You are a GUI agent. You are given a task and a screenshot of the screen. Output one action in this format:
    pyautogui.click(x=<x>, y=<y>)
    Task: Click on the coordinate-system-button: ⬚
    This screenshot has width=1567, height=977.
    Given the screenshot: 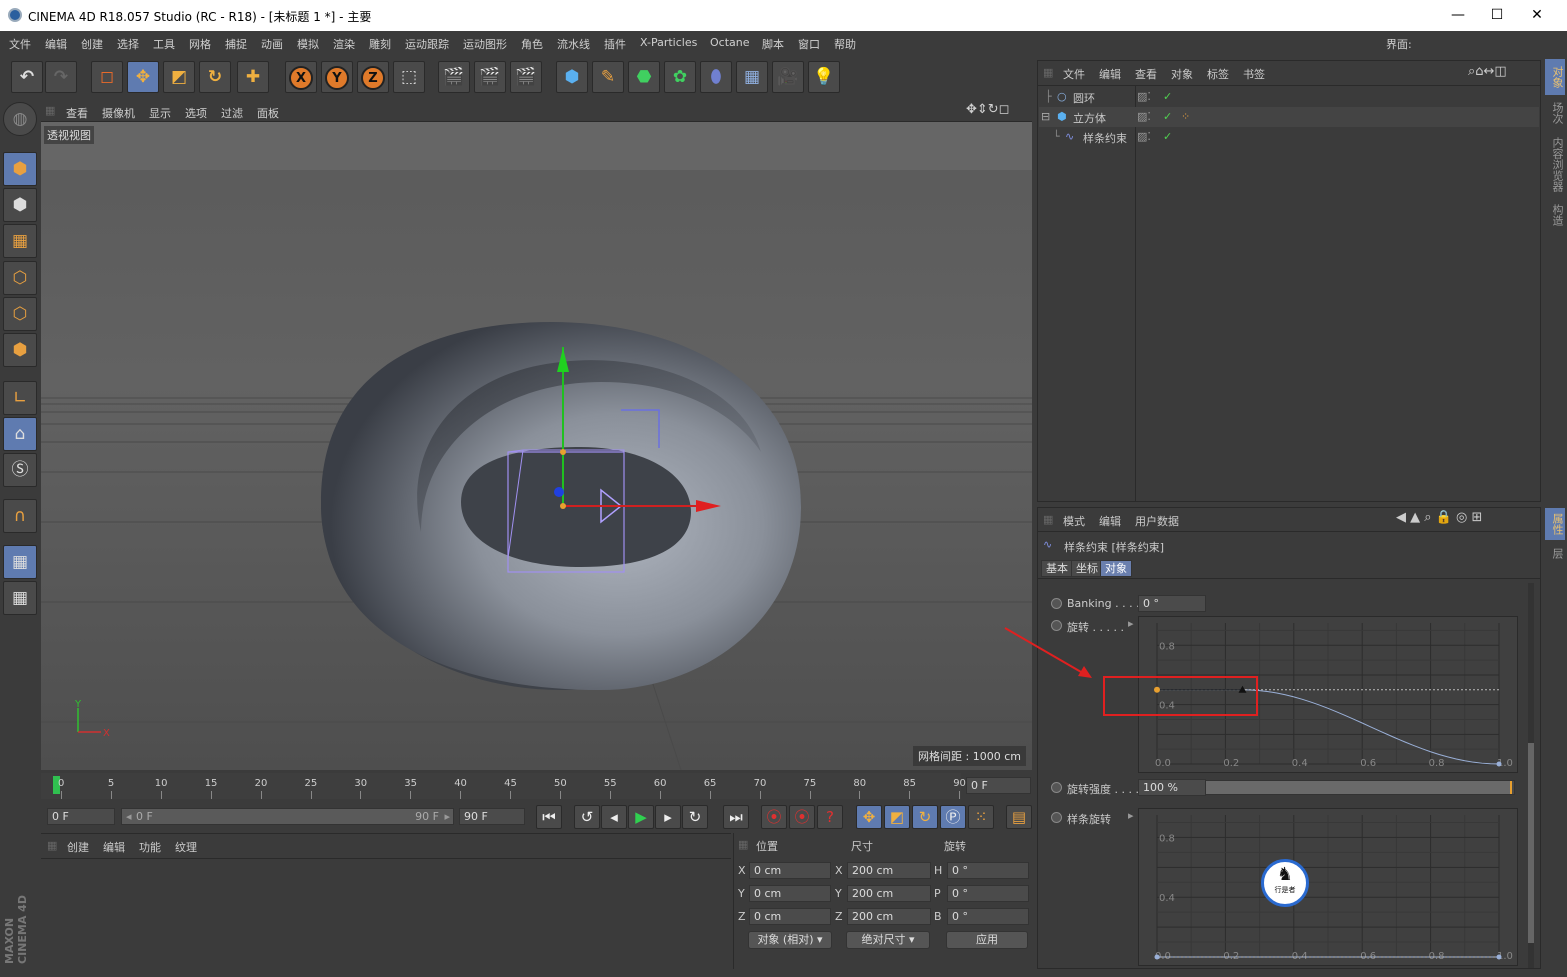 What is the action you would take?
    pyautogui.click(x=409, y=77)
    